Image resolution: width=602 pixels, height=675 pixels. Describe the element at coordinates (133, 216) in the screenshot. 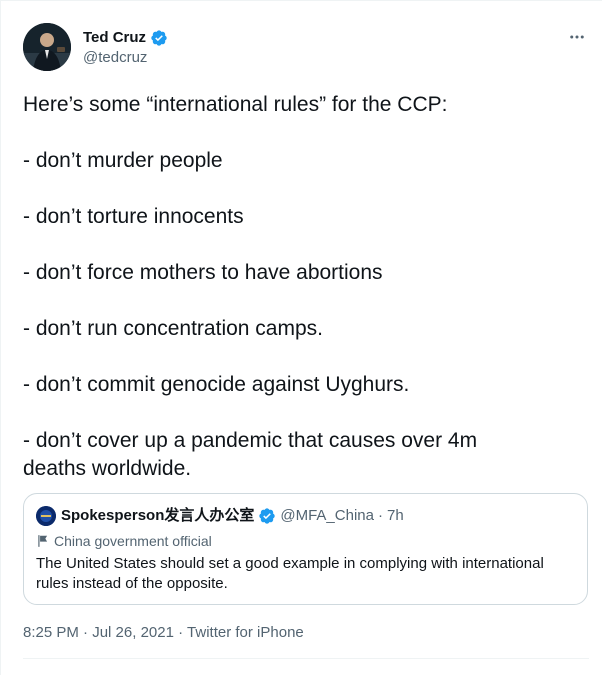

I see `tweet-line: - don’t torture innocents` at that location.